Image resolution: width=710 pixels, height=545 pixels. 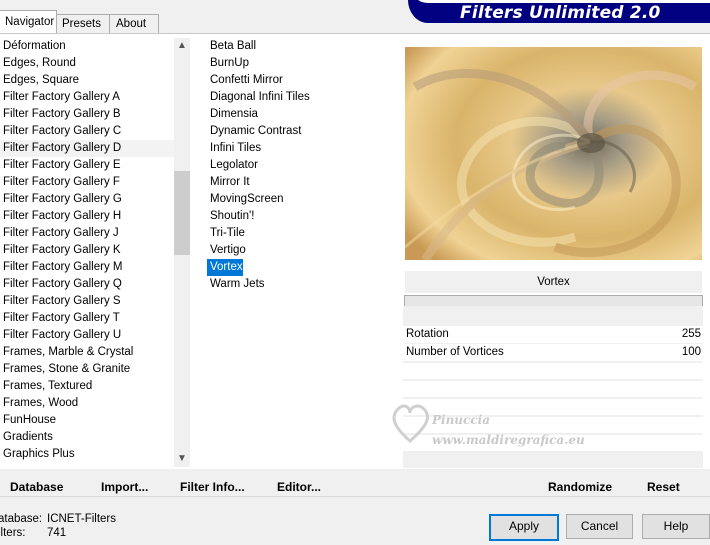 I want to click on filter-item: Legolator, so click(x=297, y=165).